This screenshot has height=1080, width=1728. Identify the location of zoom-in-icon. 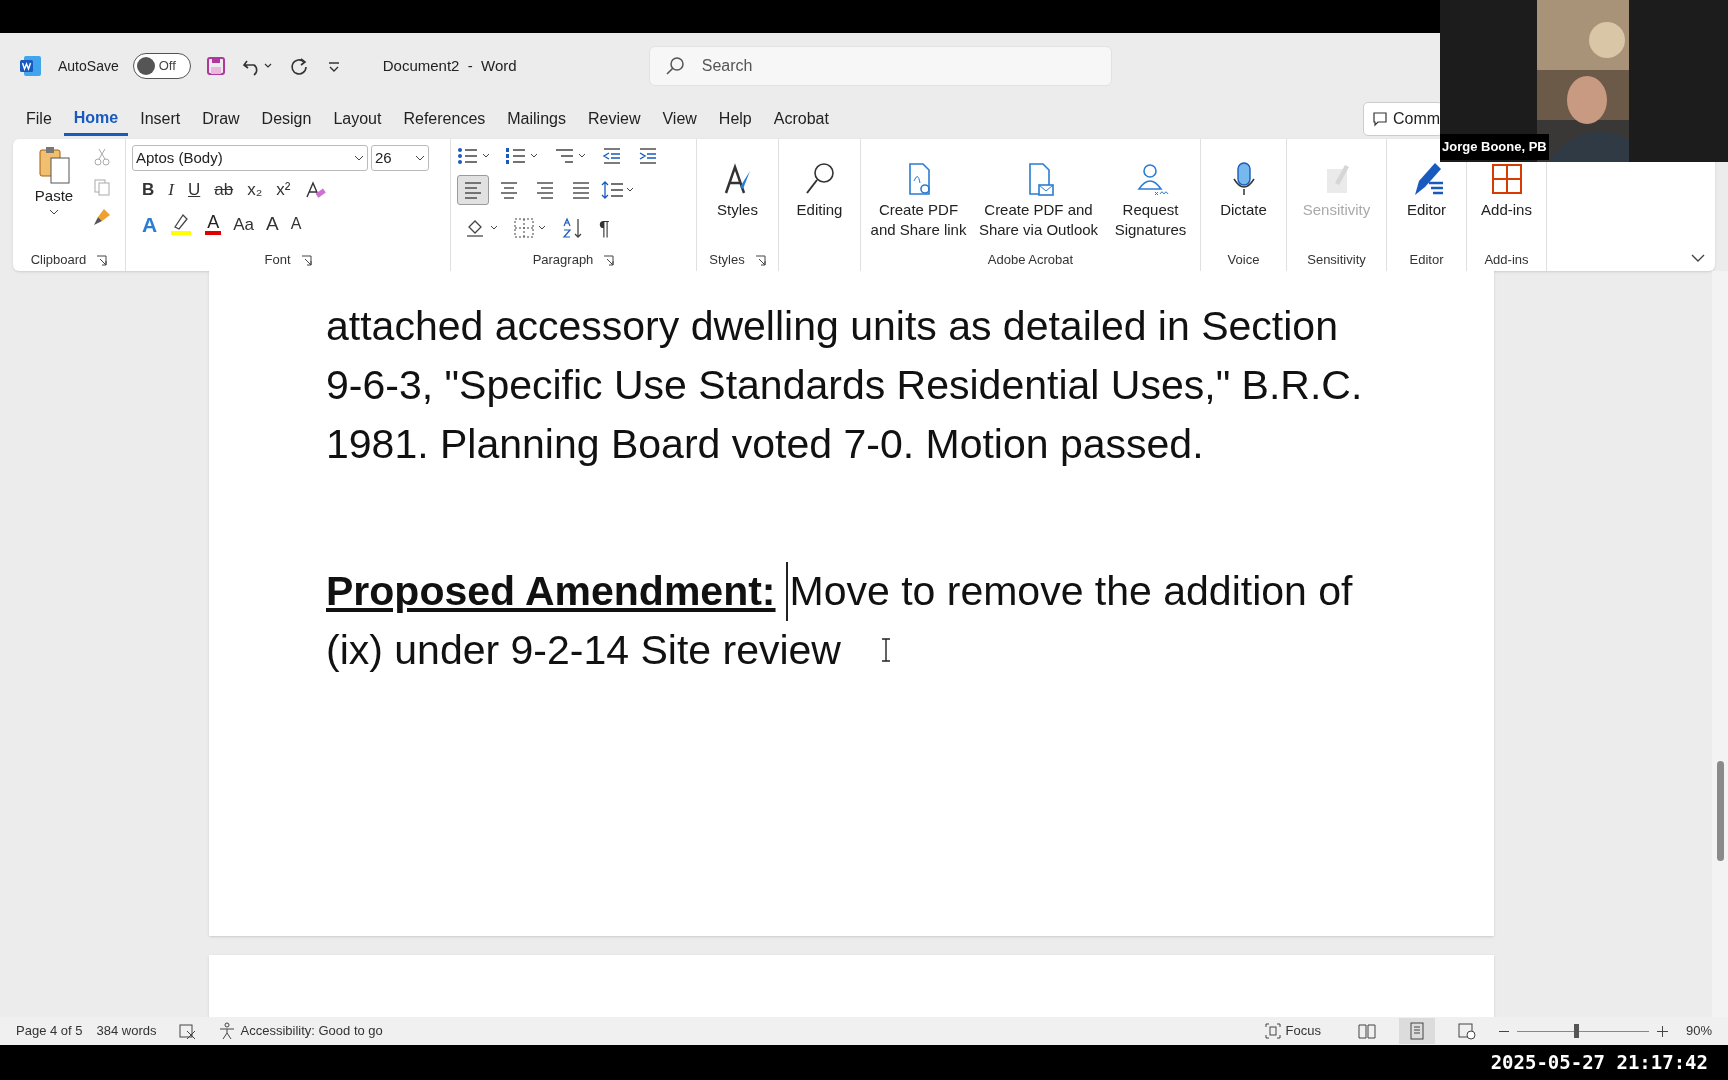
(1662, 1031).